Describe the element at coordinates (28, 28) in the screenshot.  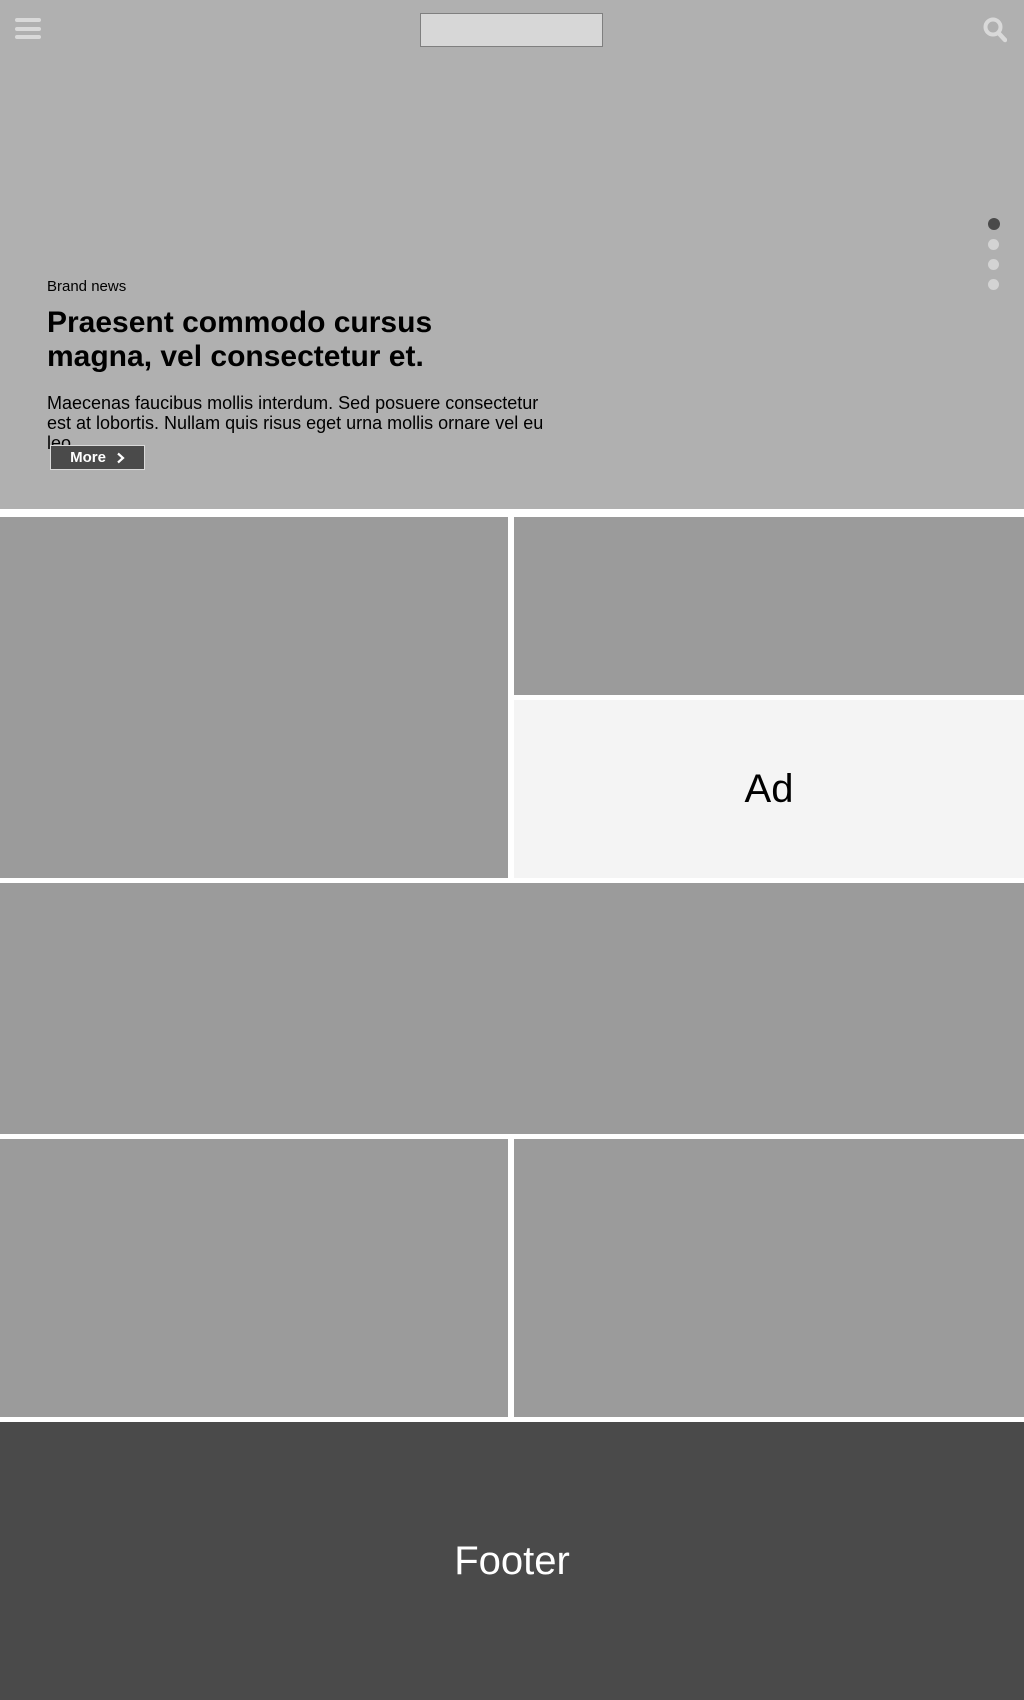
I see `hamburger-menu-icon` at that location.